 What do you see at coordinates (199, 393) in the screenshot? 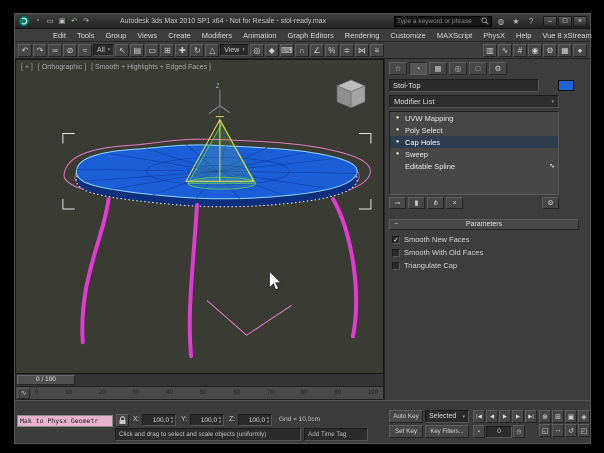
I see `track-bar: ∿ 0 10 20 30 40 50 60 70 80 90 100` at bounding box center [199, 393].